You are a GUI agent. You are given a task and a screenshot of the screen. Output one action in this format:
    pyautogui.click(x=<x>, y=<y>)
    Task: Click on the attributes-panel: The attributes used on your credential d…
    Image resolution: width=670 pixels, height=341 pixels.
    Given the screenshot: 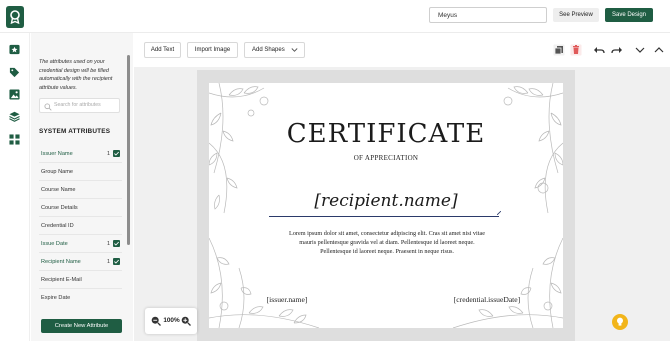 What is the action you would take?
    pyautogui.click(x=82, y=187)
    